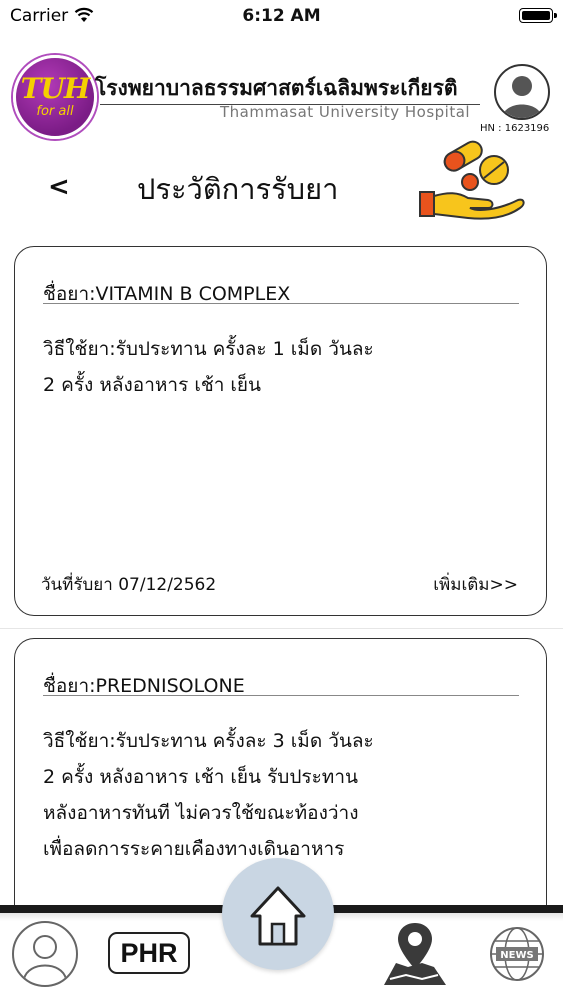 The height and width of the screenshot is (1000, 563). Describe the element at coordinates (538, 15) in the screenshot. I see `battery-icon` at that location.